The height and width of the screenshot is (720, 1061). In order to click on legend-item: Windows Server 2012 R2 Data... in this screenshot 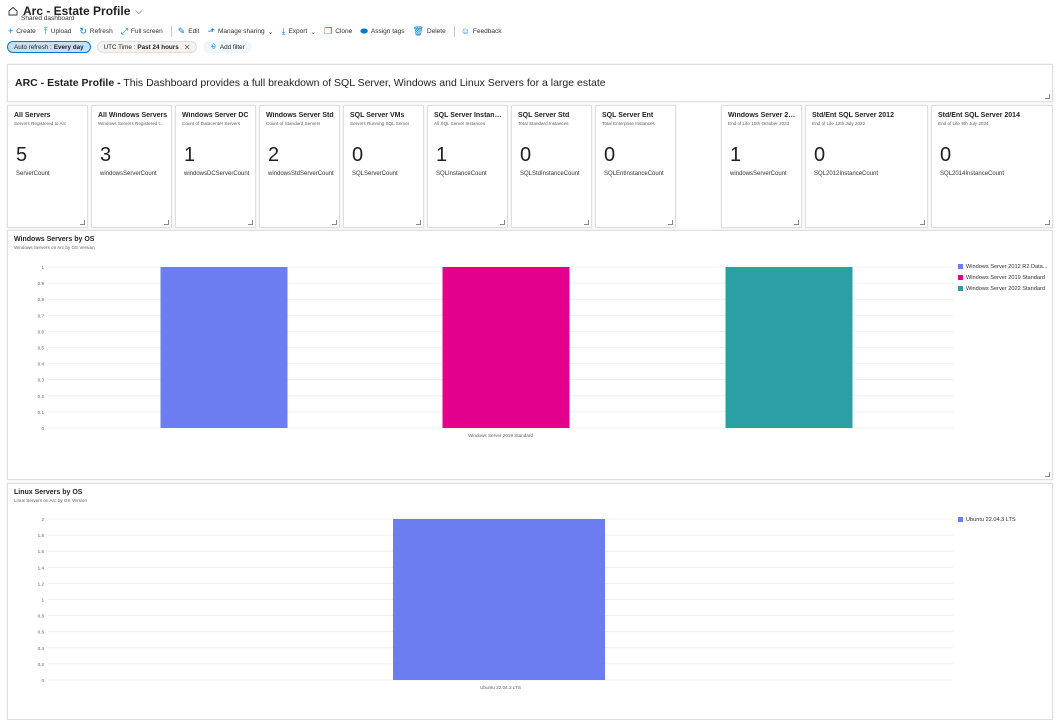, I will do `click(1002, 266)`.